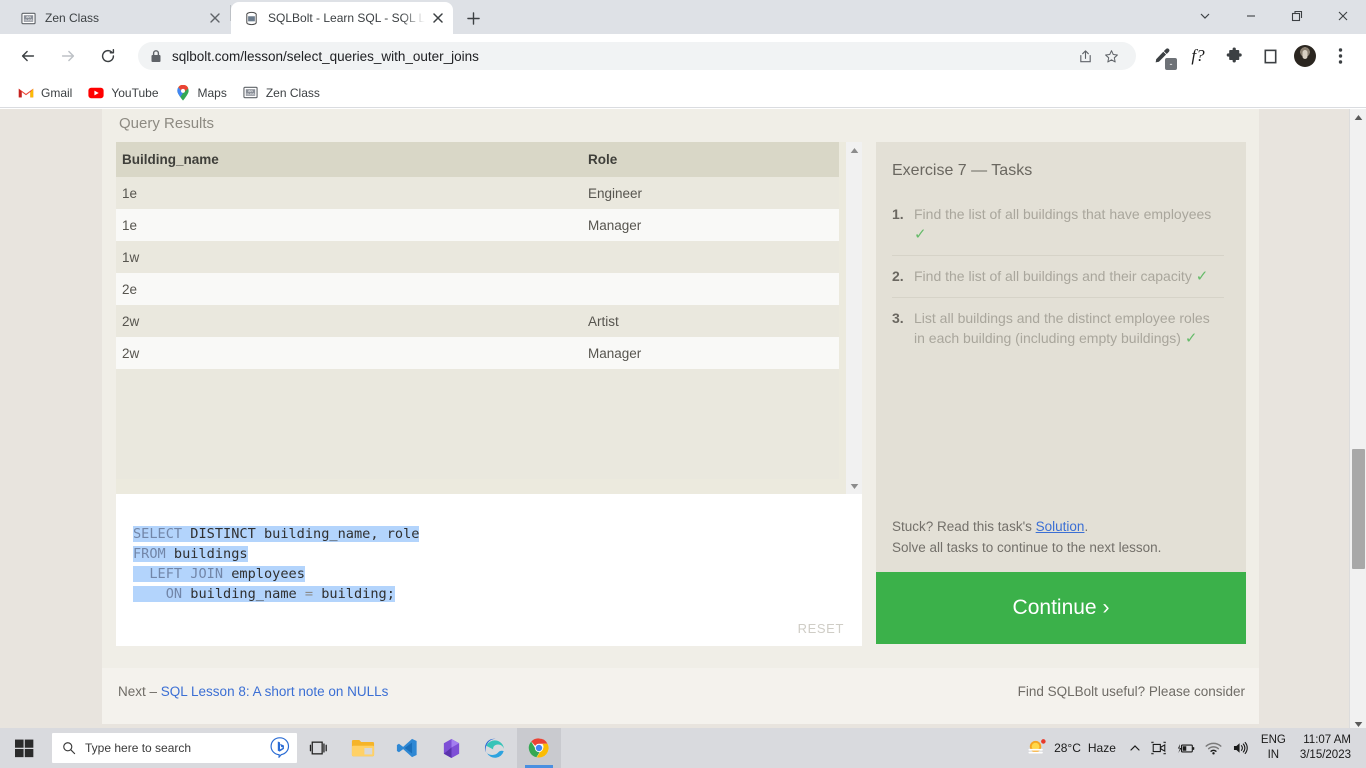 The height and width of the screenshot is (768, 1366). I want to click on windows-start-icon, so click(24, 748).